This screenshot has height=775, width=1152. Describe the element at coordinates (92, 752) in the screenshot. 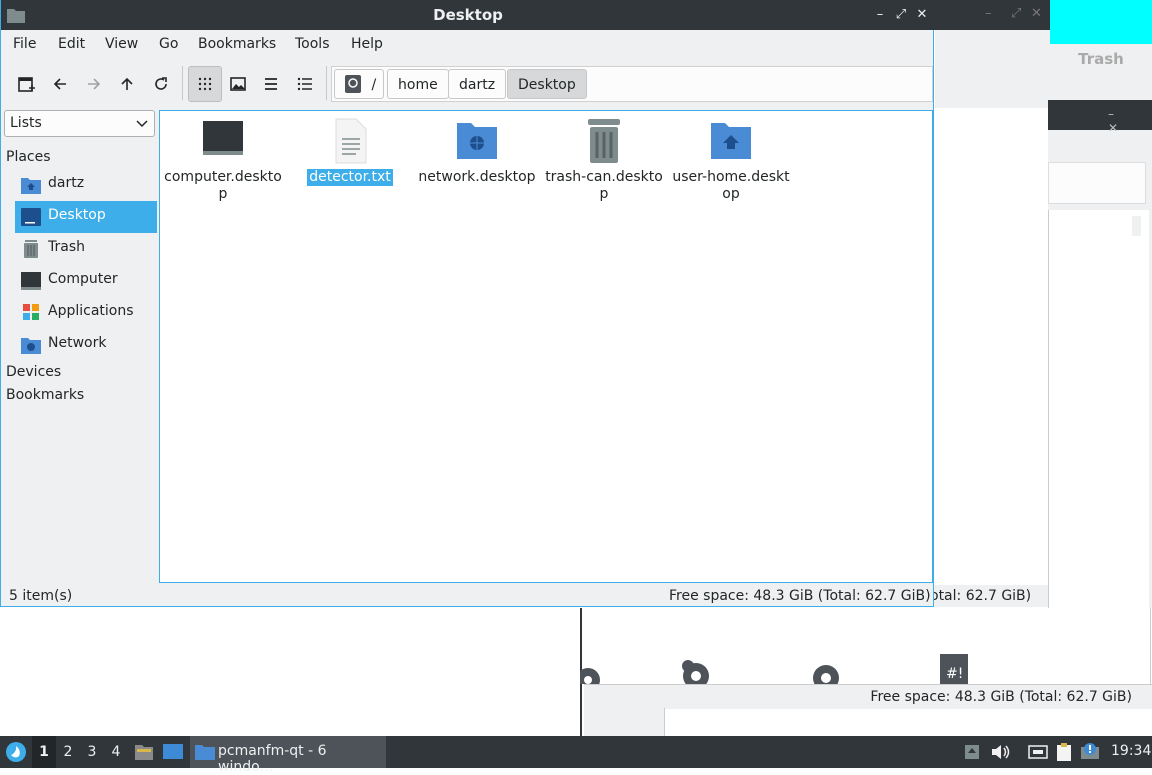

I see `workspace-3: 3` at that location.